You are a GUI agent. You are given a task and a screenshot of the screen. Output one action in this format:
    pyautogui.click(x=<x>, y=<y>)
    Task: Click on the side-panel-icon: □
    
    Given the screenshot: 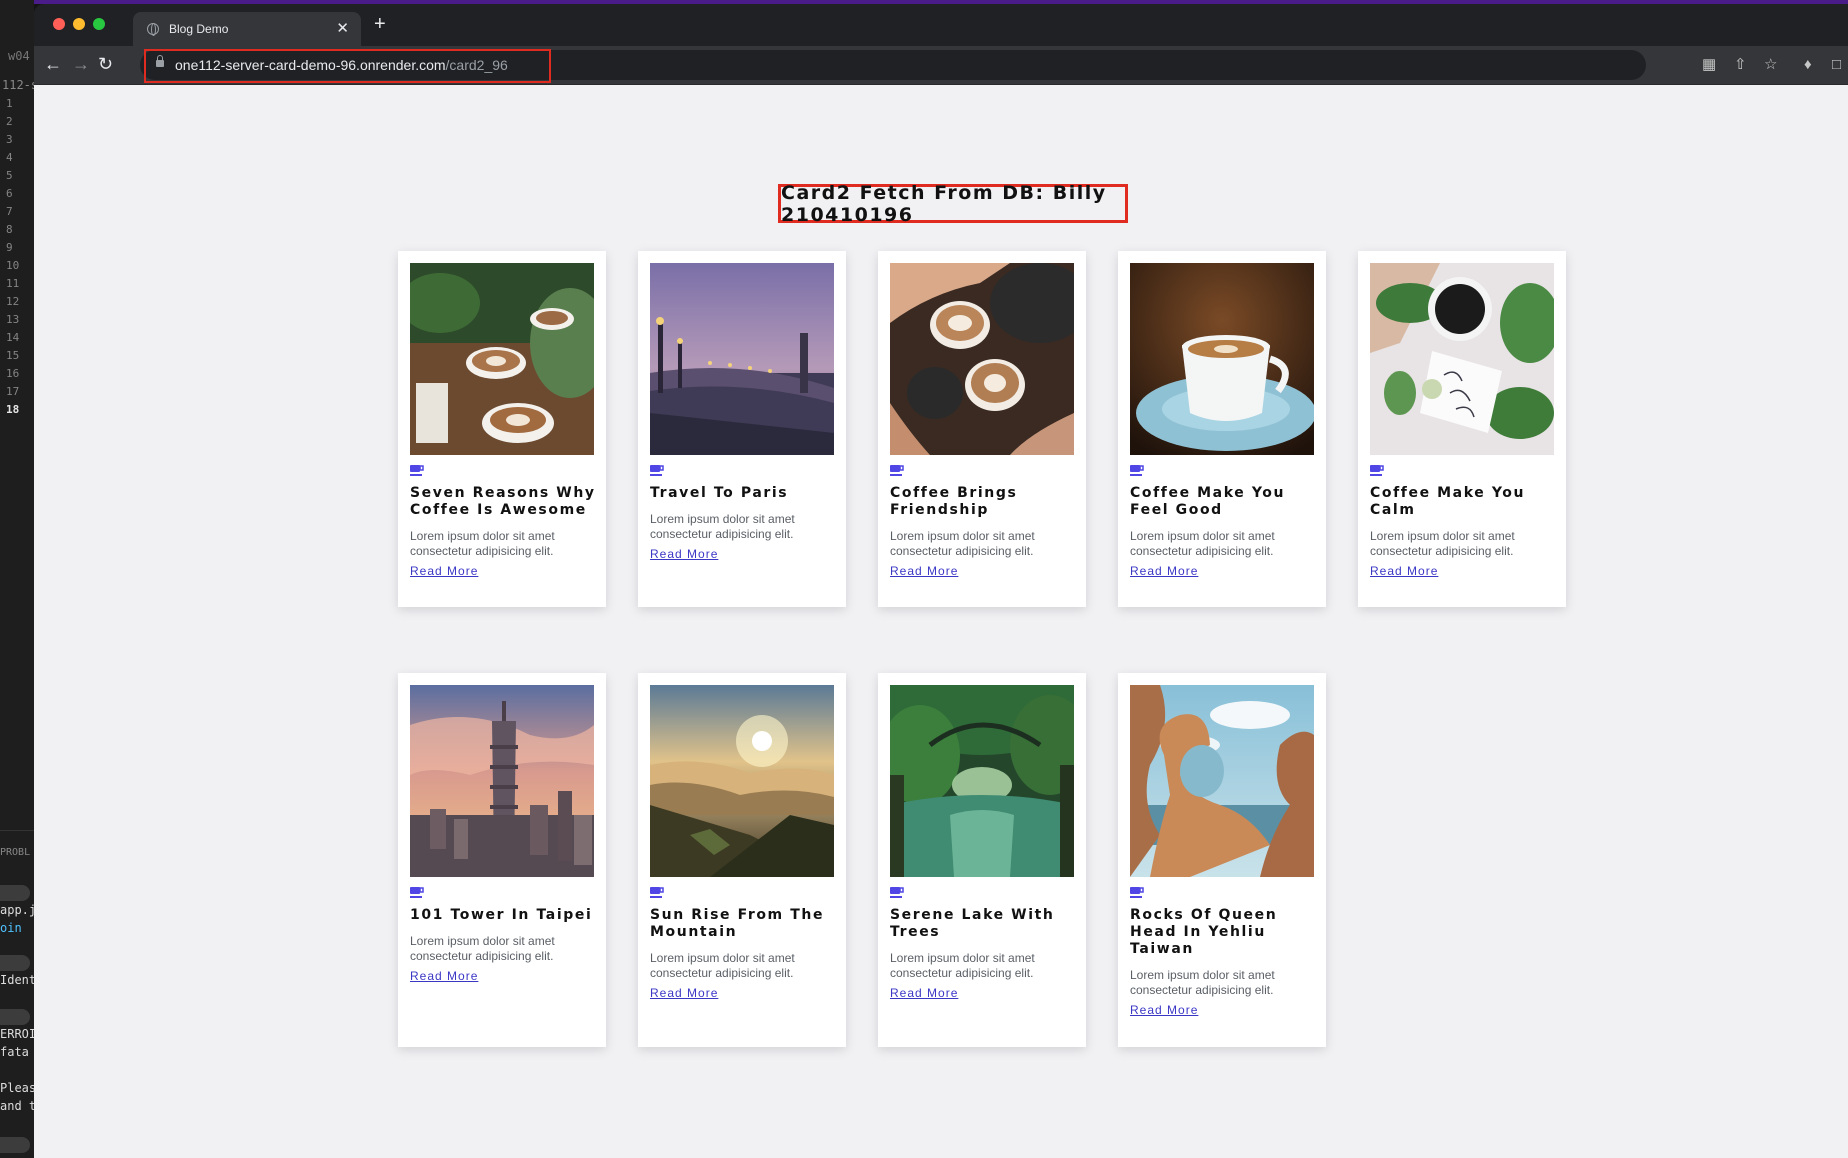 What is the action you would take?
    pyautogui.click(x=1836, y=65)
    